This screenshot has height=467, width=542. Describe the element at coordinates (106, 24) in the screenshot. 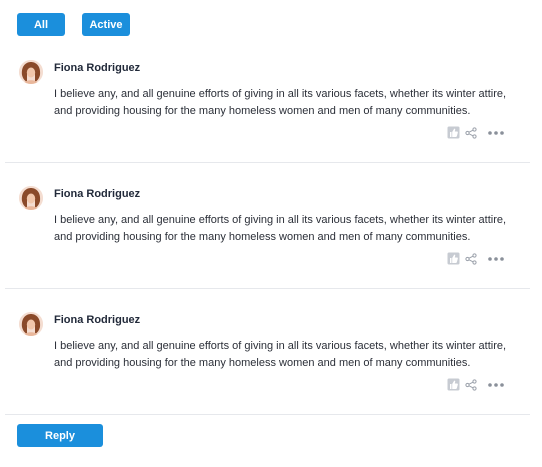

I see `filter-active-button: Active` at that location.